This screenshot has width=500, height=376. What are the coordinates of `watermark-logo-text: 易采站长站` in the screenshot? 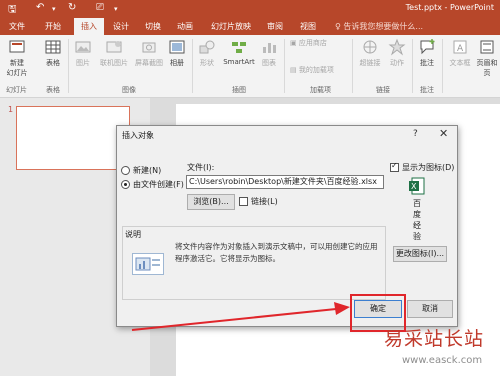 It's located at (434, 339).